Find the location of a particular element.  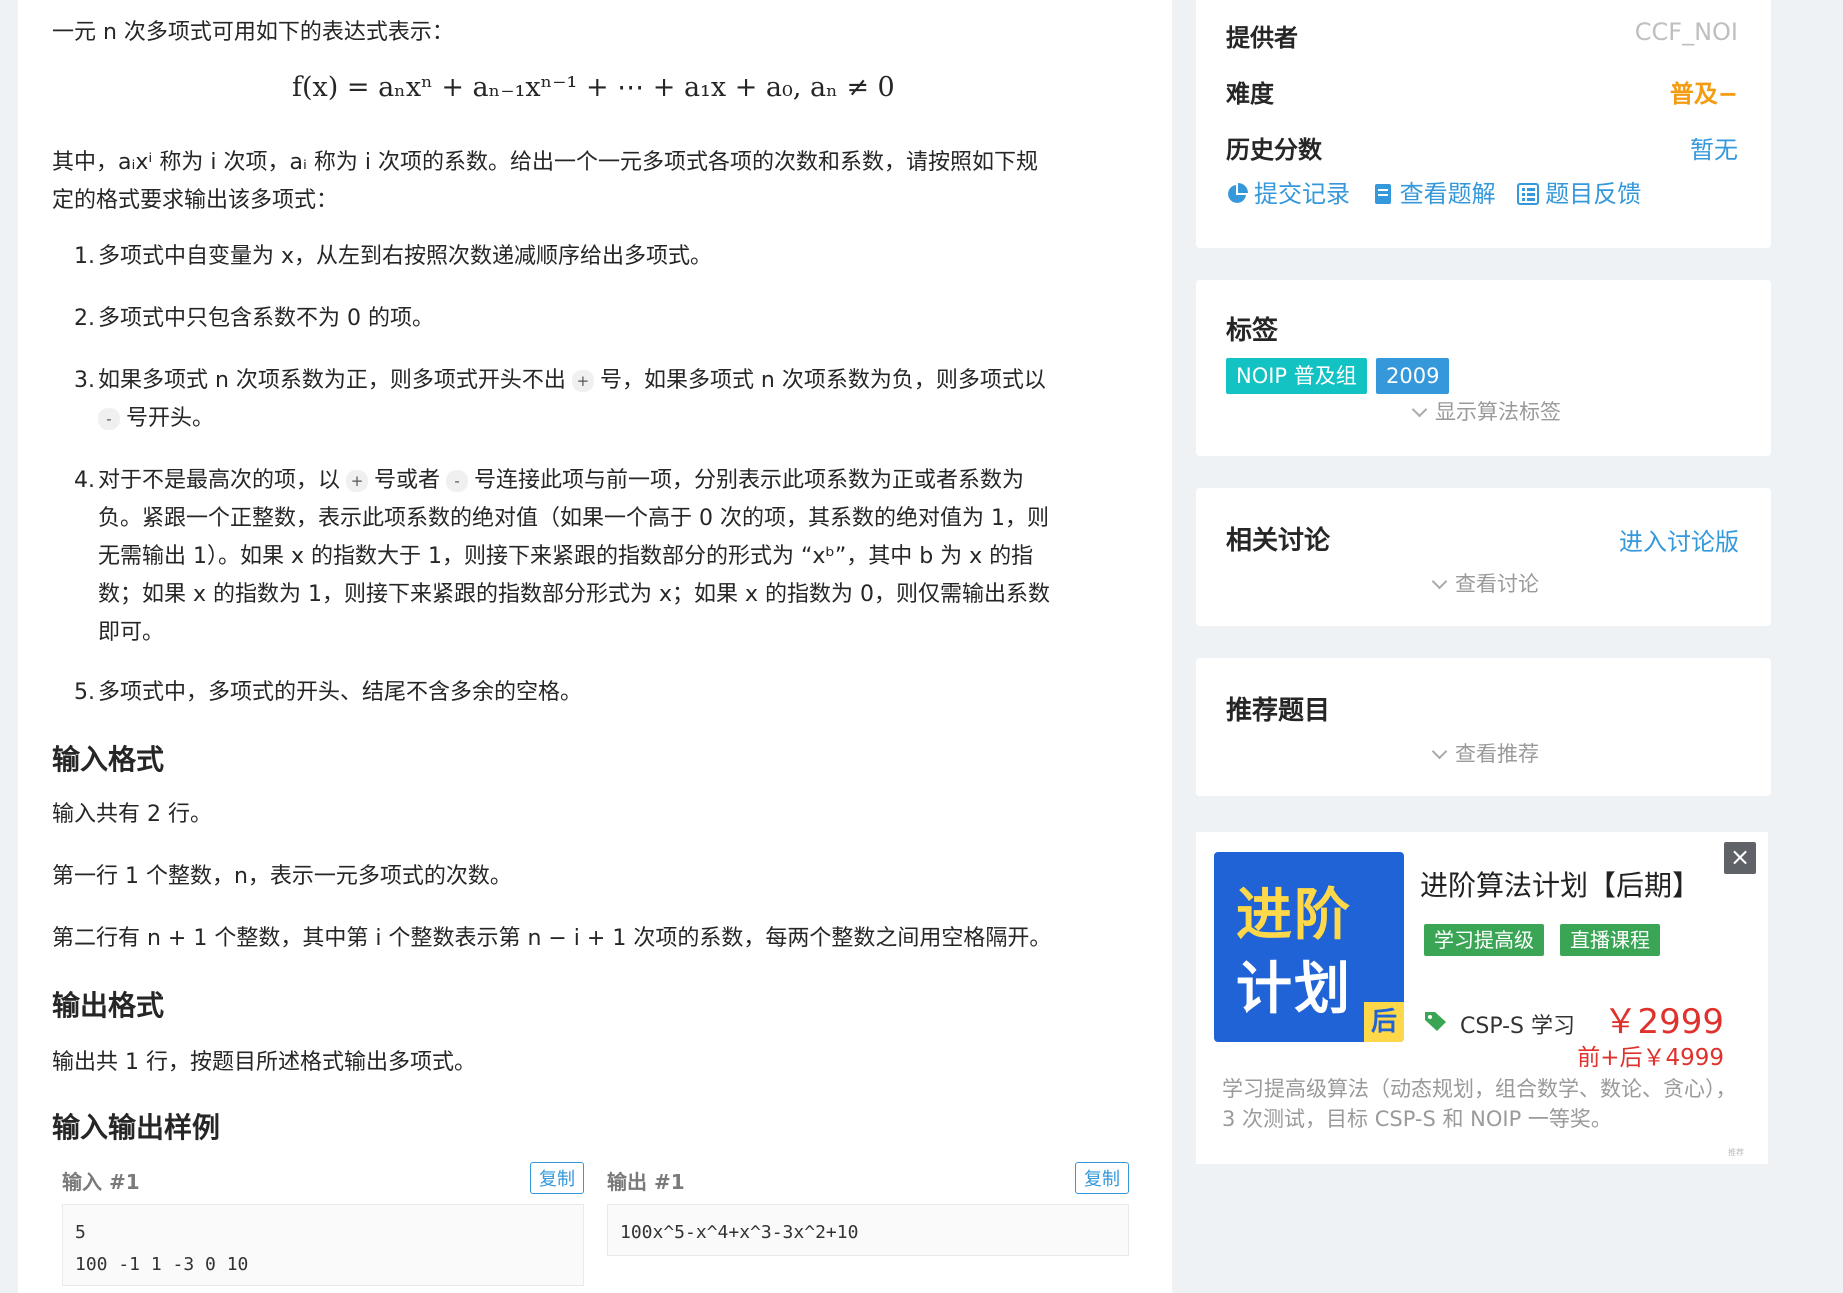

solutions-link: 查看题解 is located at coordinates (1434, 194).